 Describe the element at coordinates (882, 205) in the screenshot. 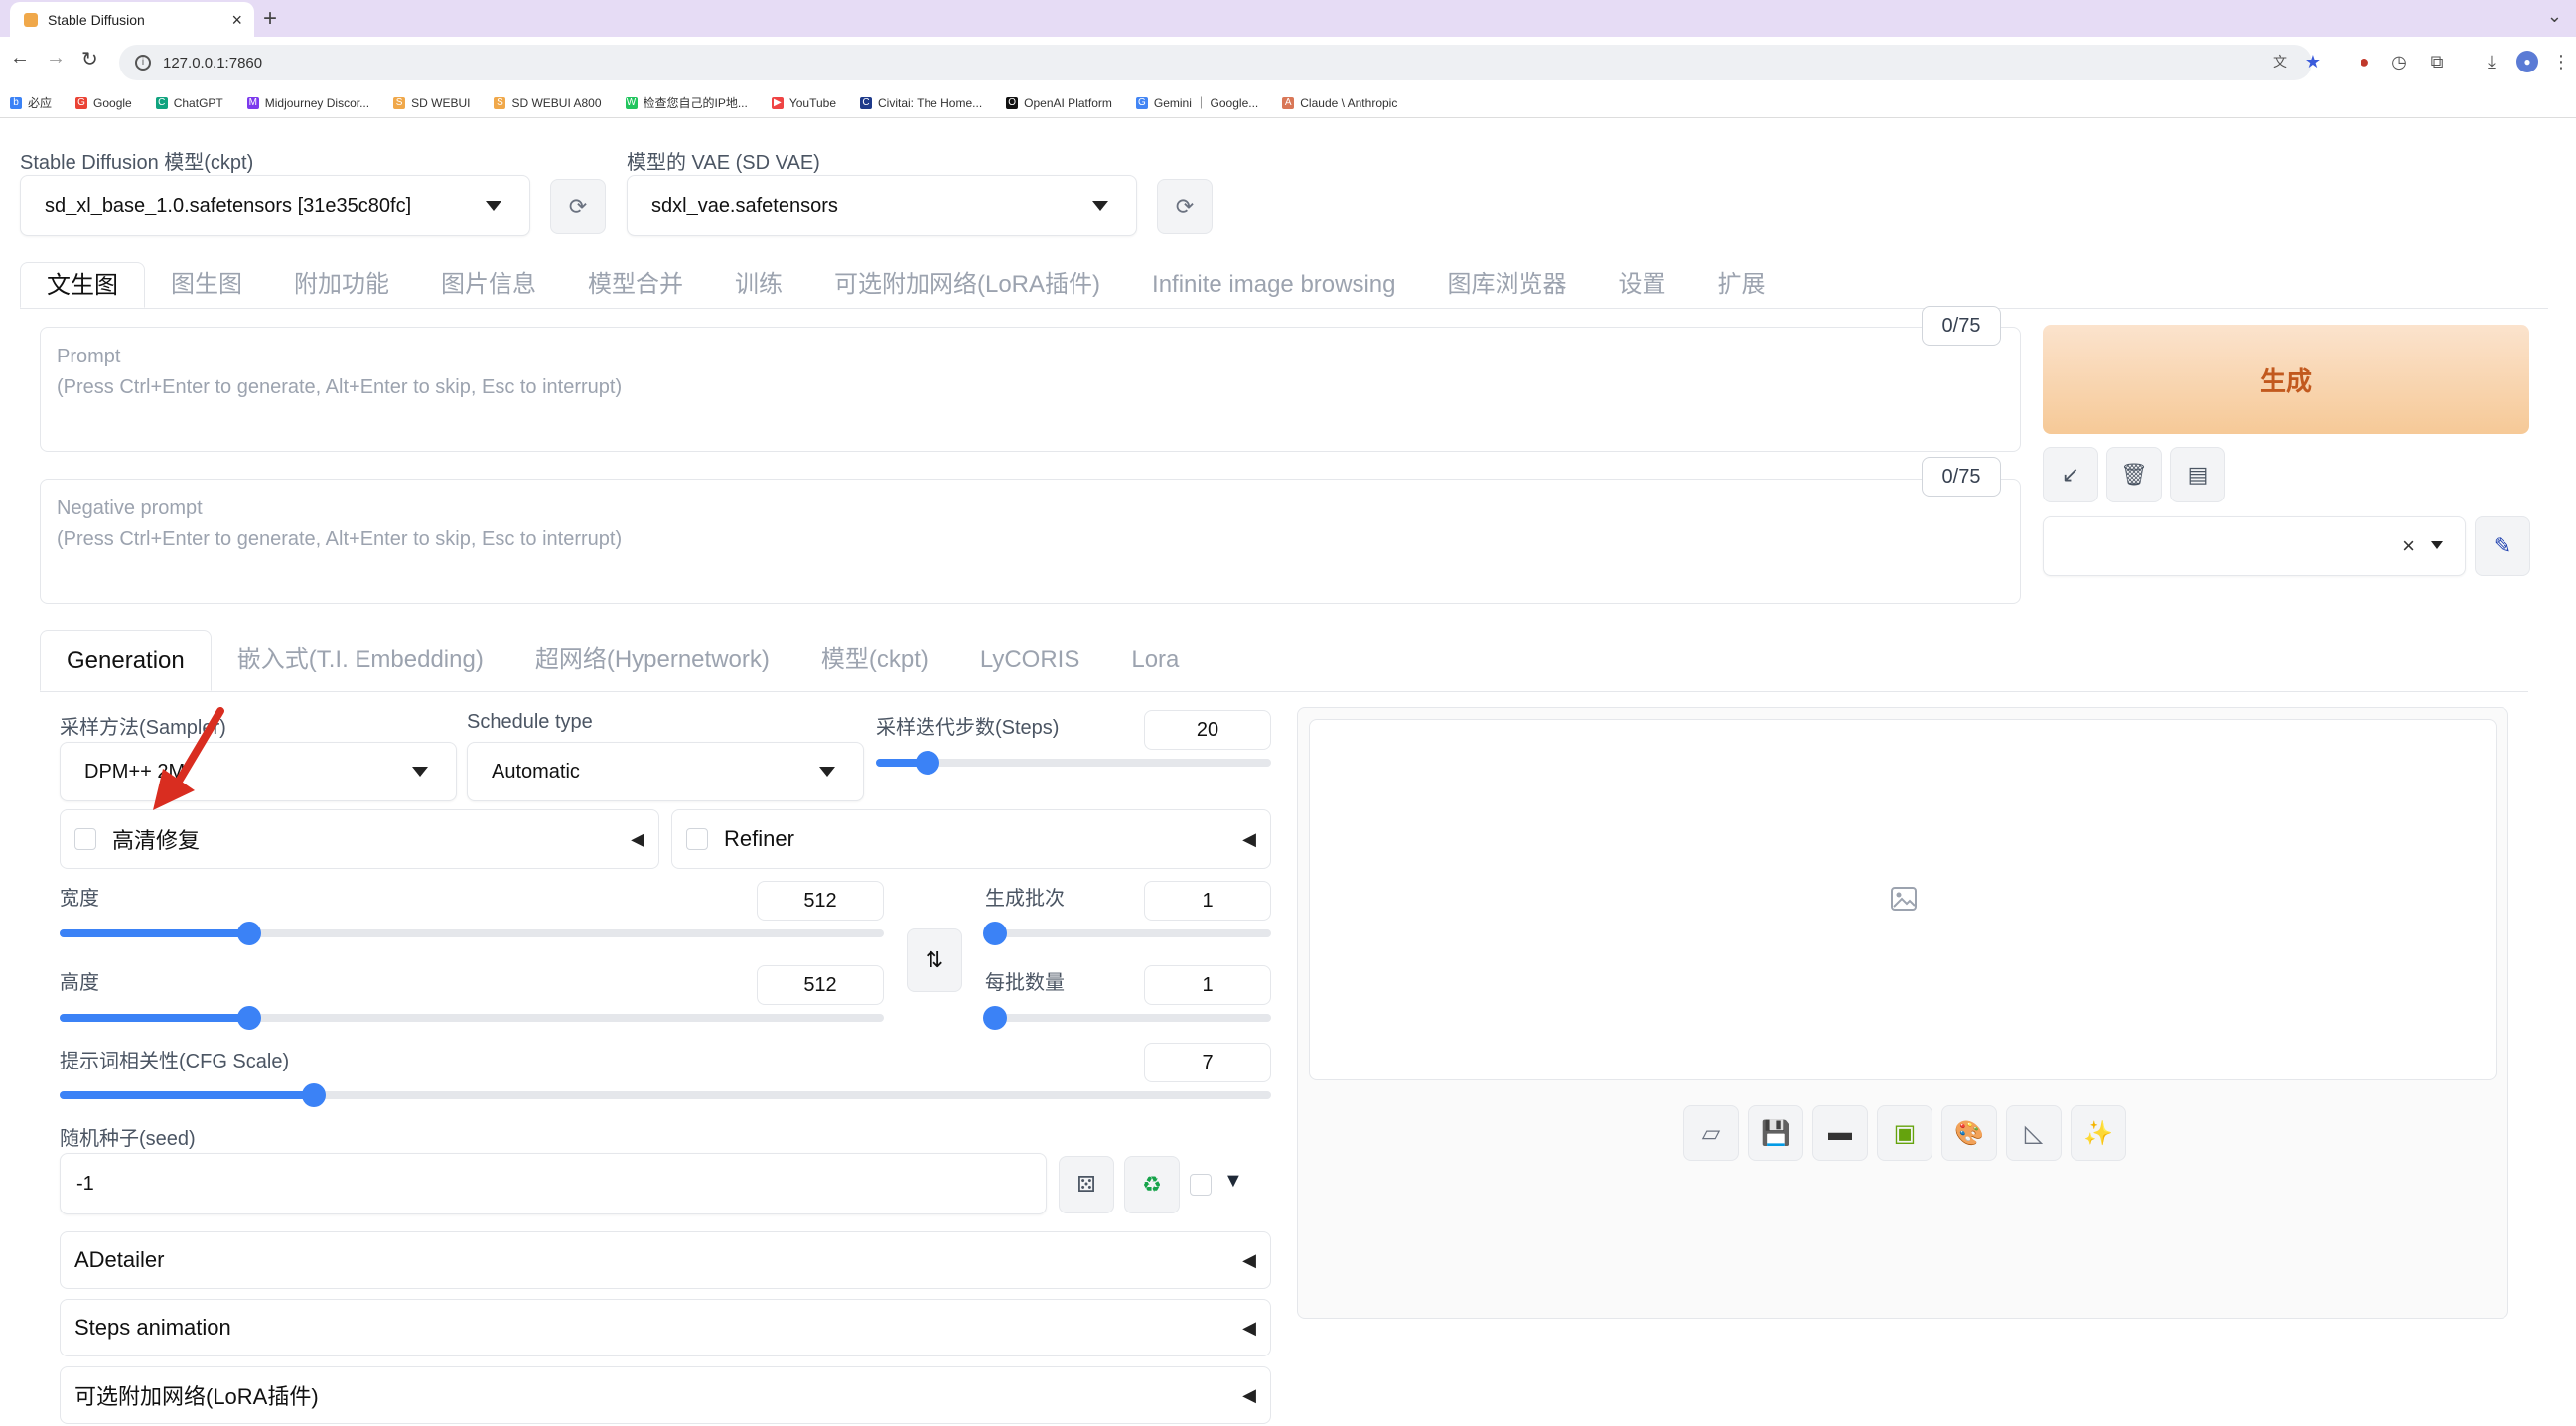

I see `vae-dropdown: sdxl_vae.safetensors` at that location.